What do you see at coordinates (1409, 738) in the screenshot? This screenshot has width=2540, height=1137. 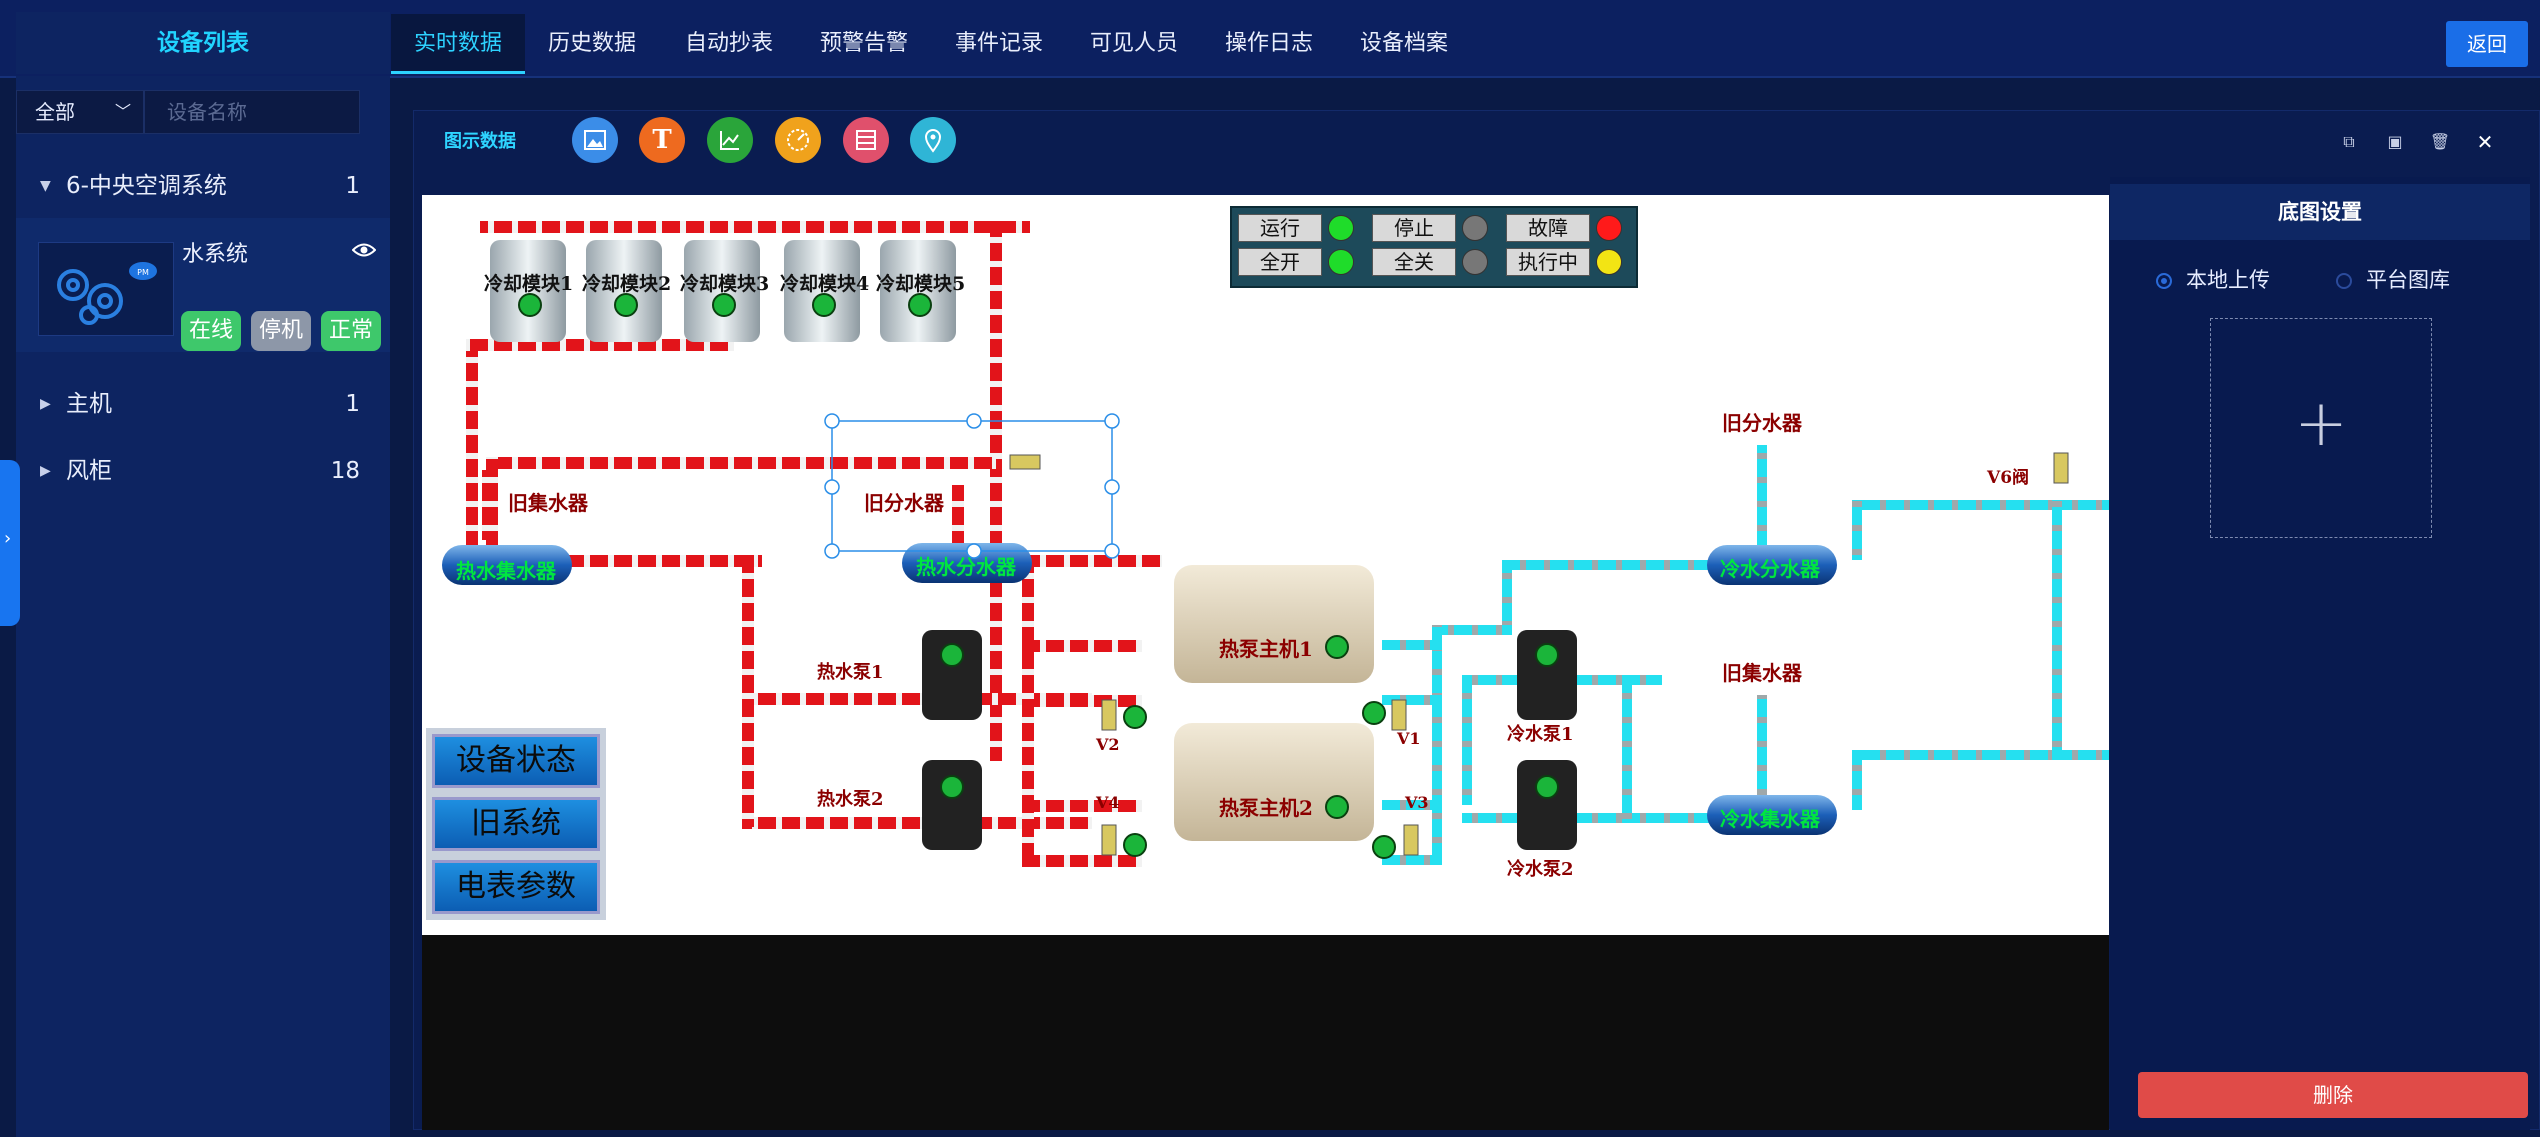 I see `valve-v1-label: V1` at bounding box center [1409, 738].